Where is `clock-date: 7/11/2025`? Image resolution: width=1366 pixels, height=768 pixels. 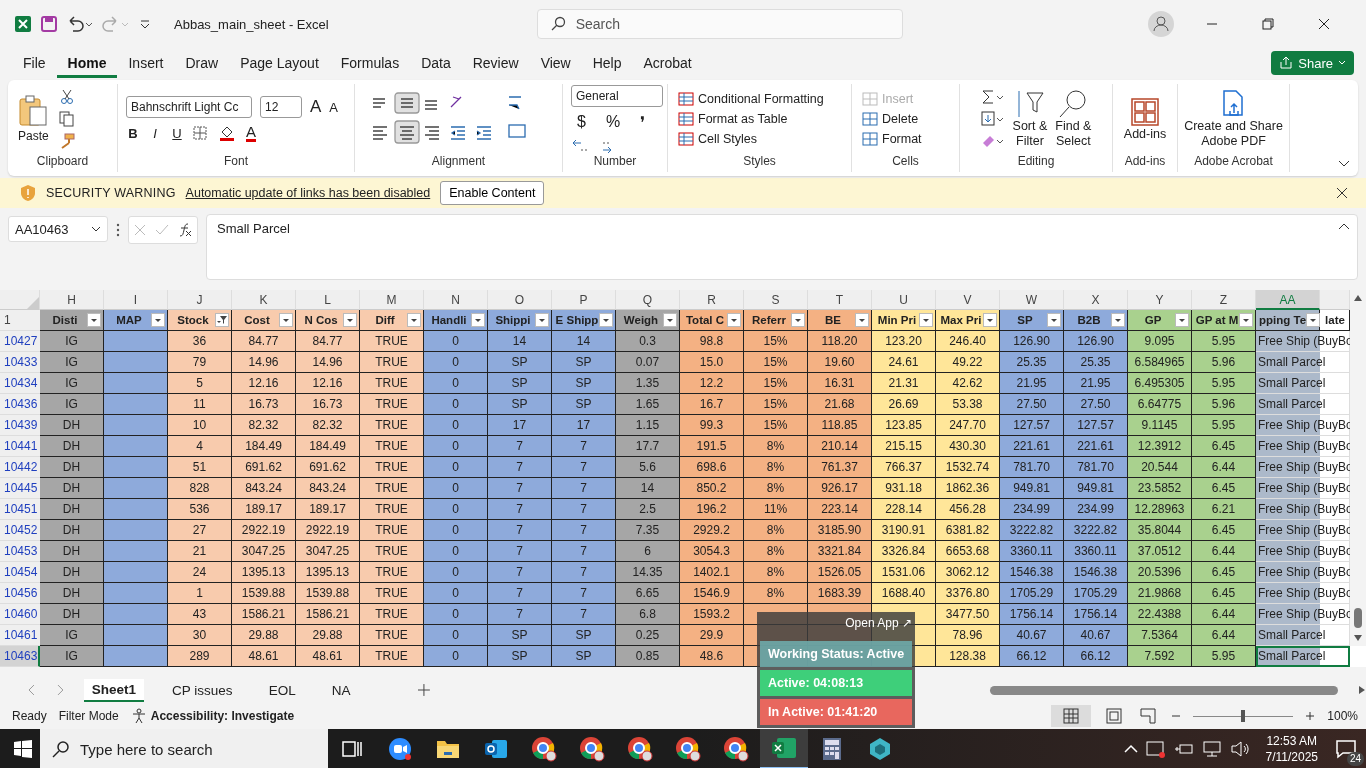 clock-date: 7/11/2025 is located at coordinates (1291, 757).